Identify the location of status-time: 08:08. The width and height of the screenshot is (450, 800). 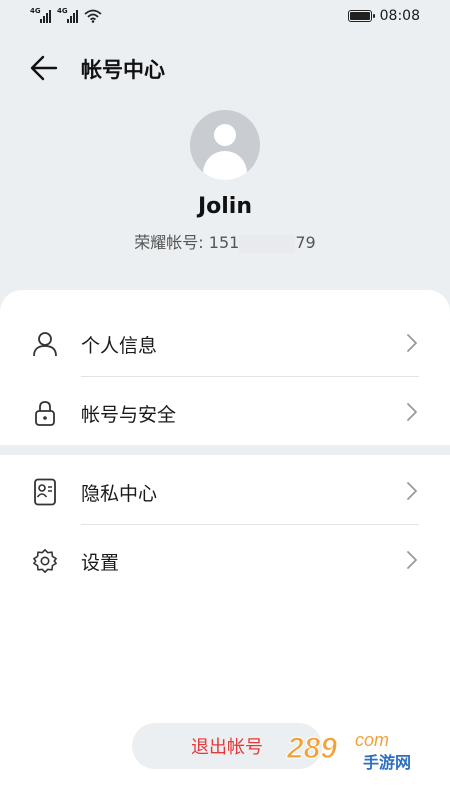
(399, 16).